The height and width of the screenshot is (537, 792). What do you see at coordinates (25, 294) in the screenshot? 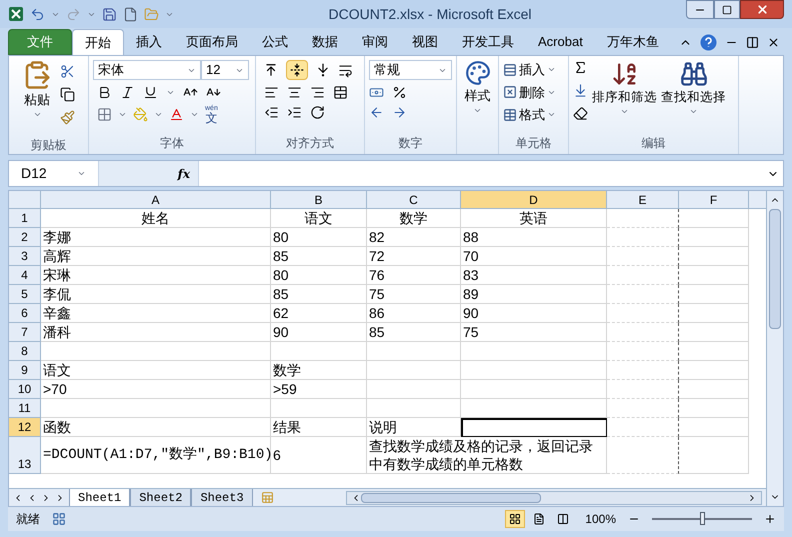
I see `row-header: 5` at bounding box center [25, 294].